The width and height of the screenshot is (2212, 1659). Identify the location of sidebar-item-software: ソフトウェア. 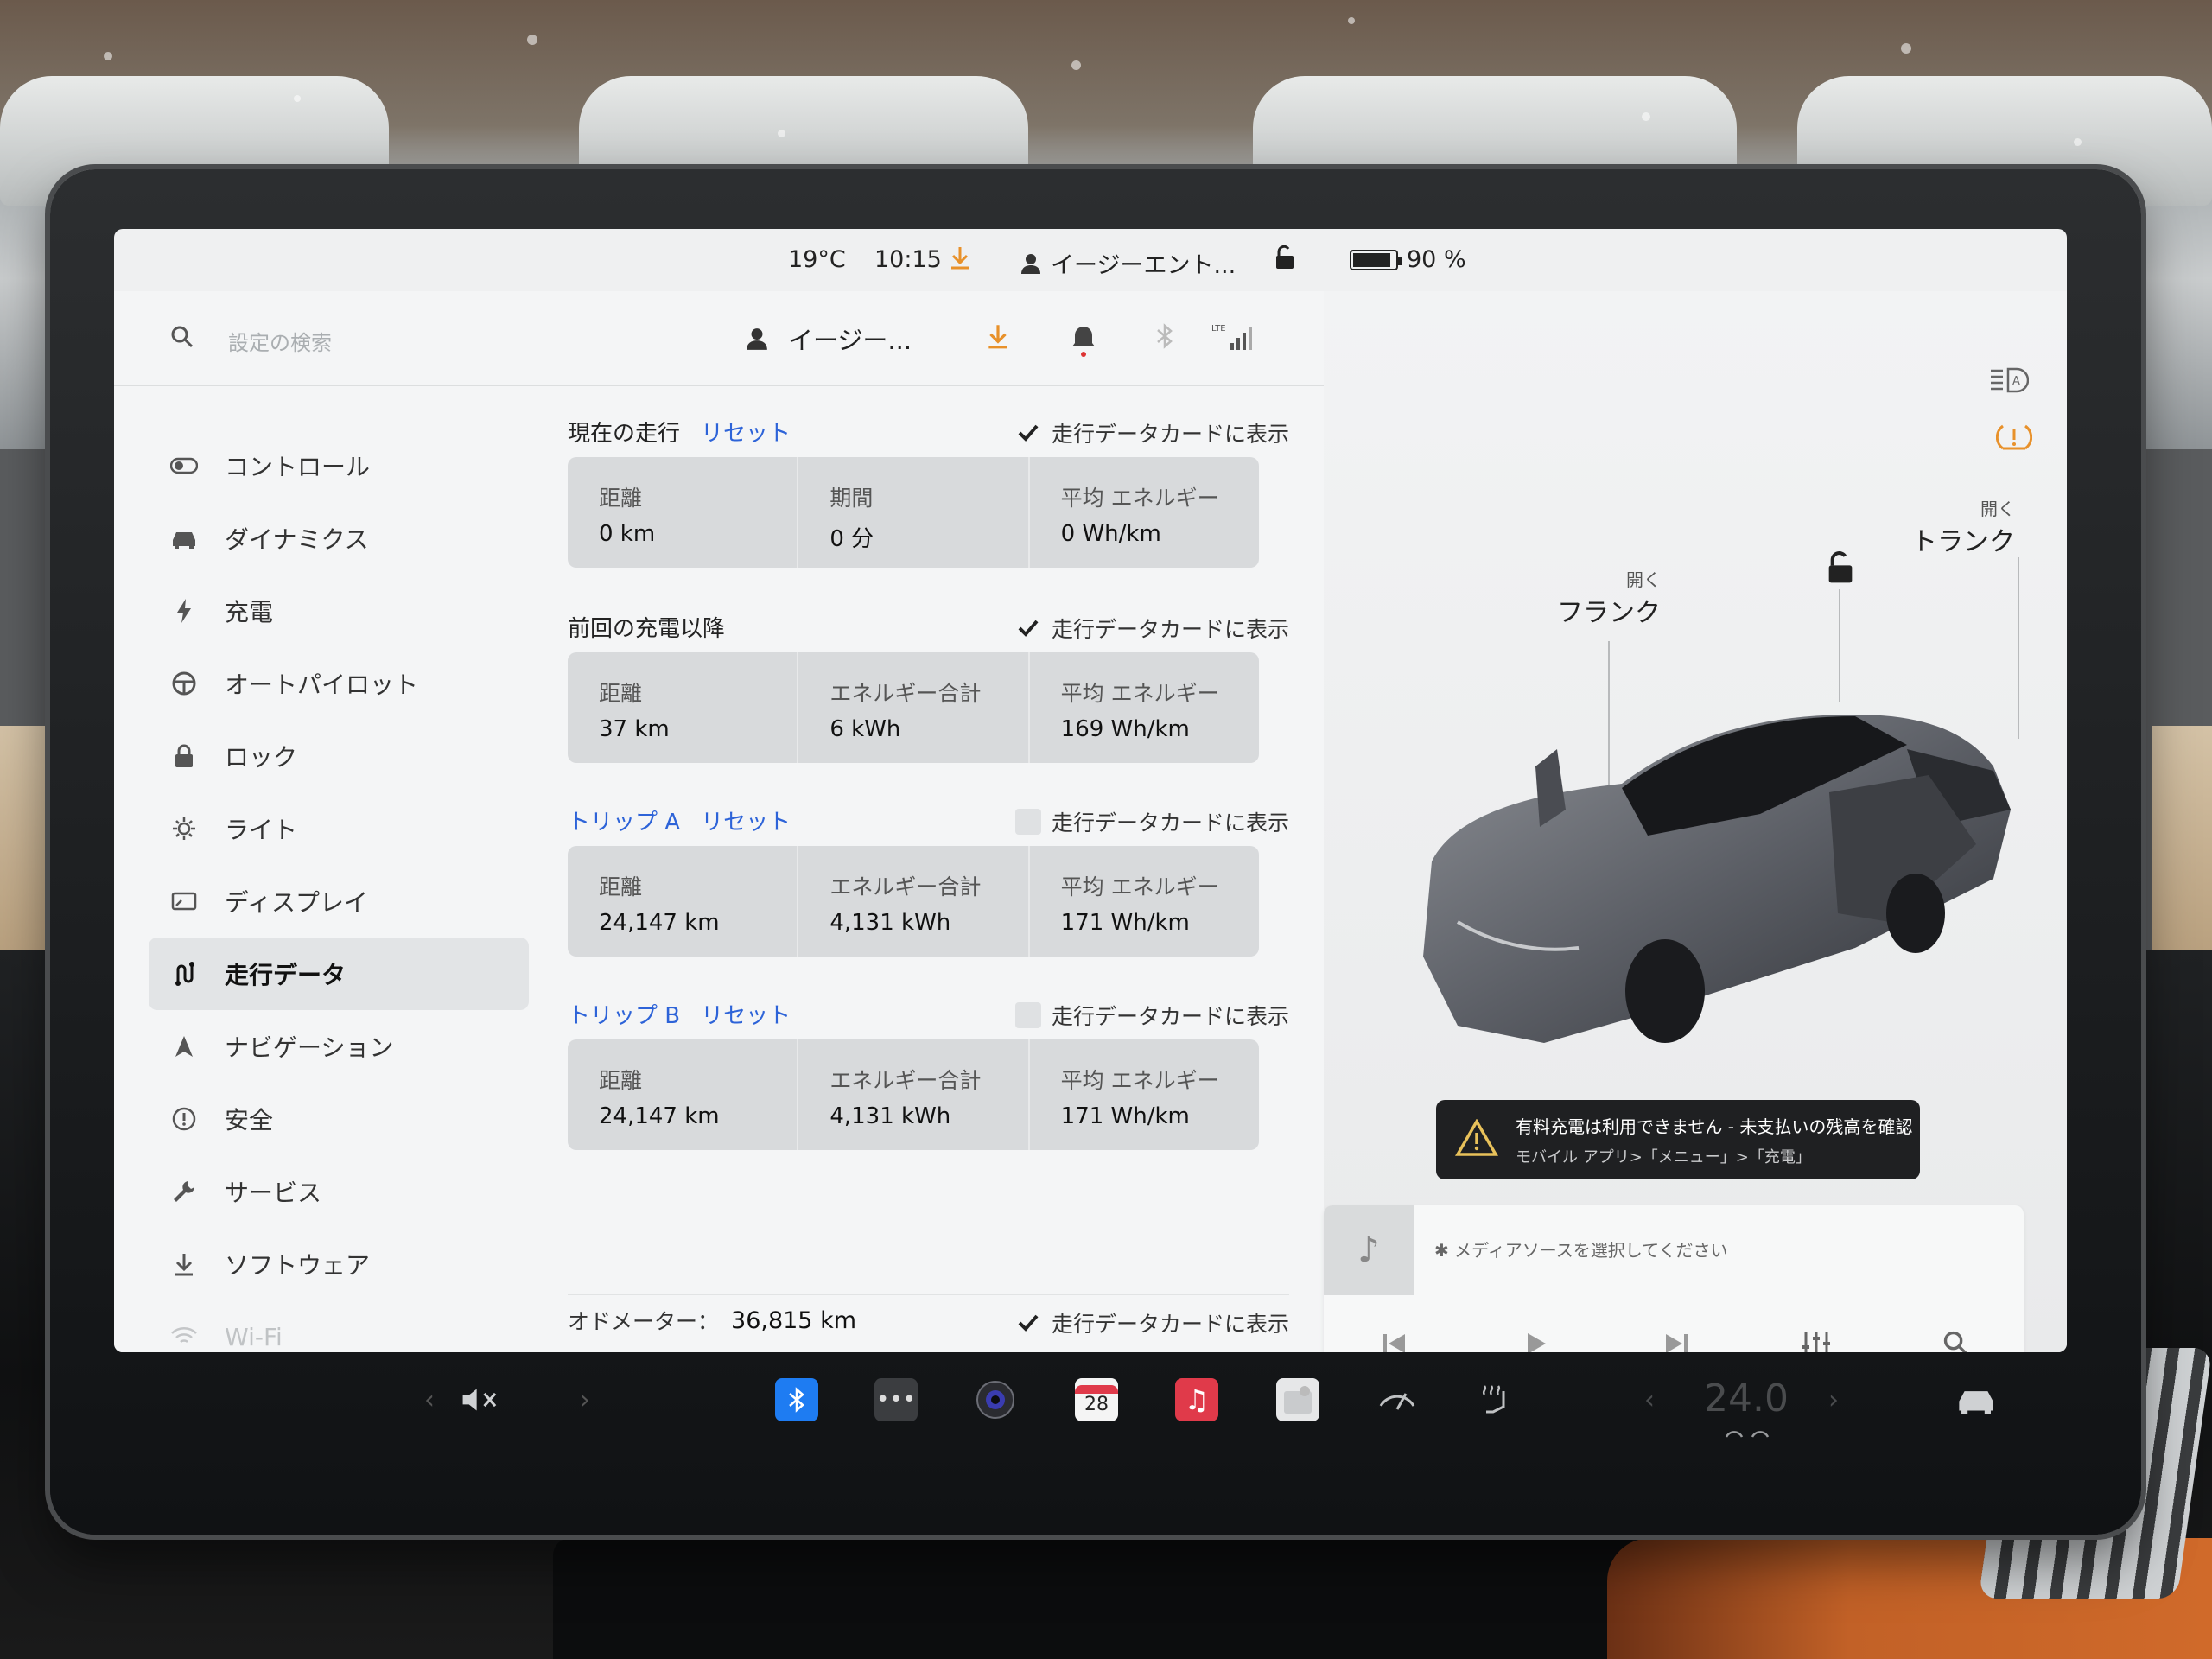
(339, 1264).